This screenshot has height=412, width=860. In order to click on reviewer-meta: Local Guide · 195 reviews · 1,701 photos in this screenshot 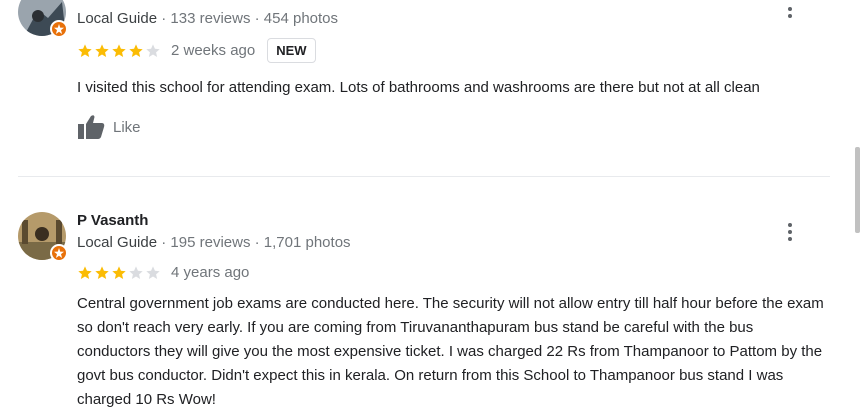, I will do `click(214, 242)`.